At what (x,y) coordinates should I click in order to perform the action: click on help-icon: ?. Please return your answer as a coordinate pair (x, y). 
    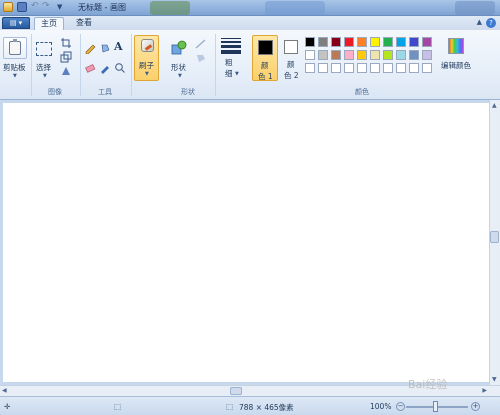
    Looking at the image, I should click on (491, 23).